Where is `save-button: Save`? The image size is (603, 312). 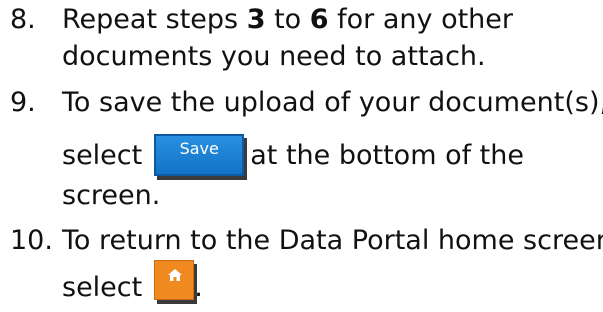
save-button: Save is located at coordinates (199, 155).